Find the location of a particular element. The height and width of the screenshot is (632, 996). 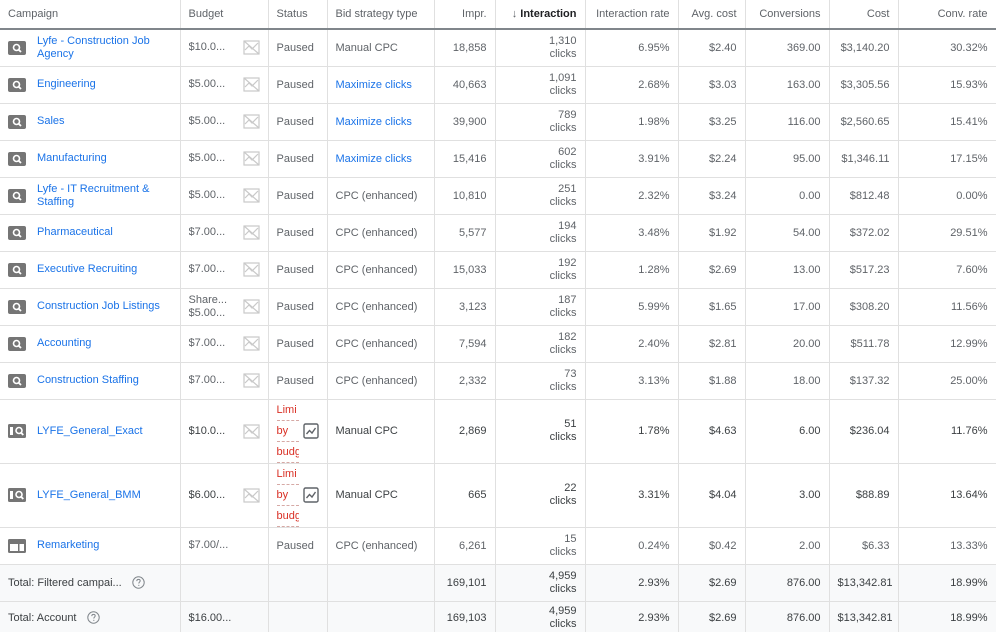

campaign-cell: Engineering is located at coordinates (90, 85).